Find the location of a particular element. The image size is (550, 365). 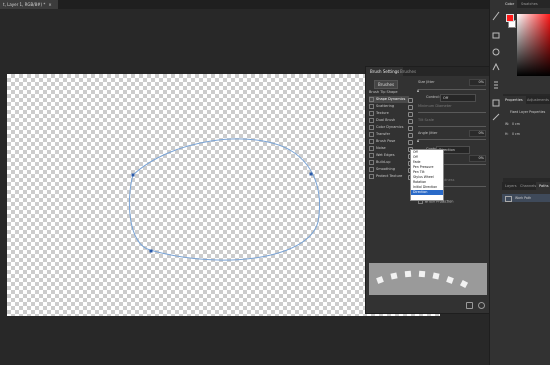

close-icon: × is located at coordinates (49, 4).